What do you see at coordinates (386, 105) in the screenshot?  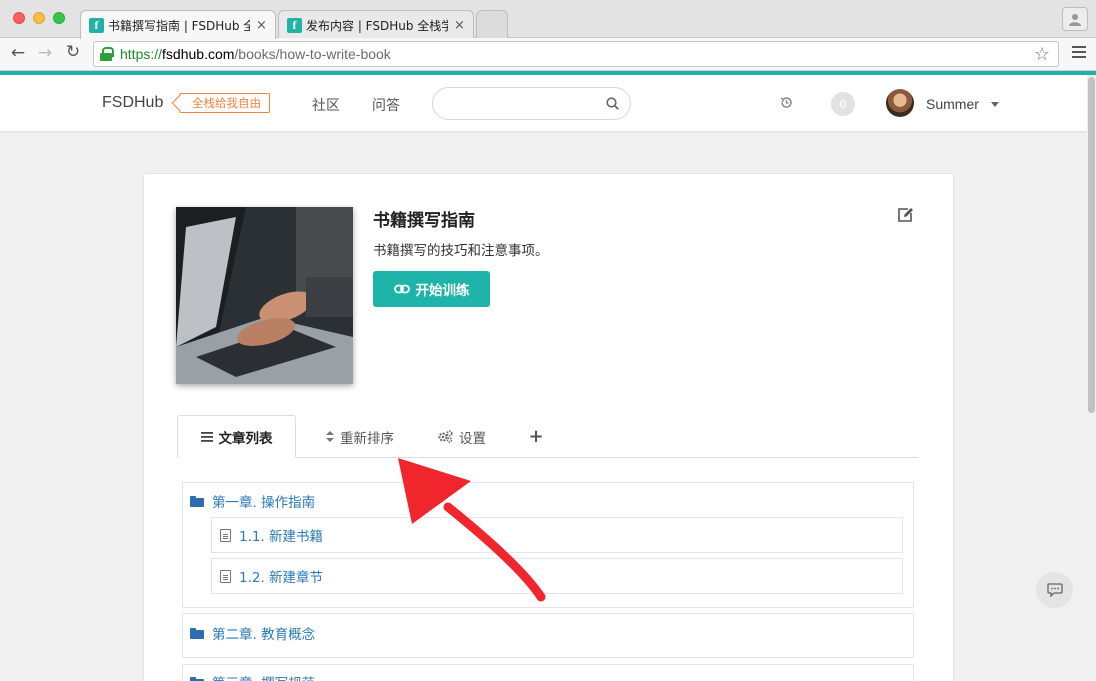 I see `nav-qa: 问答` at bounding box center [386, 105].